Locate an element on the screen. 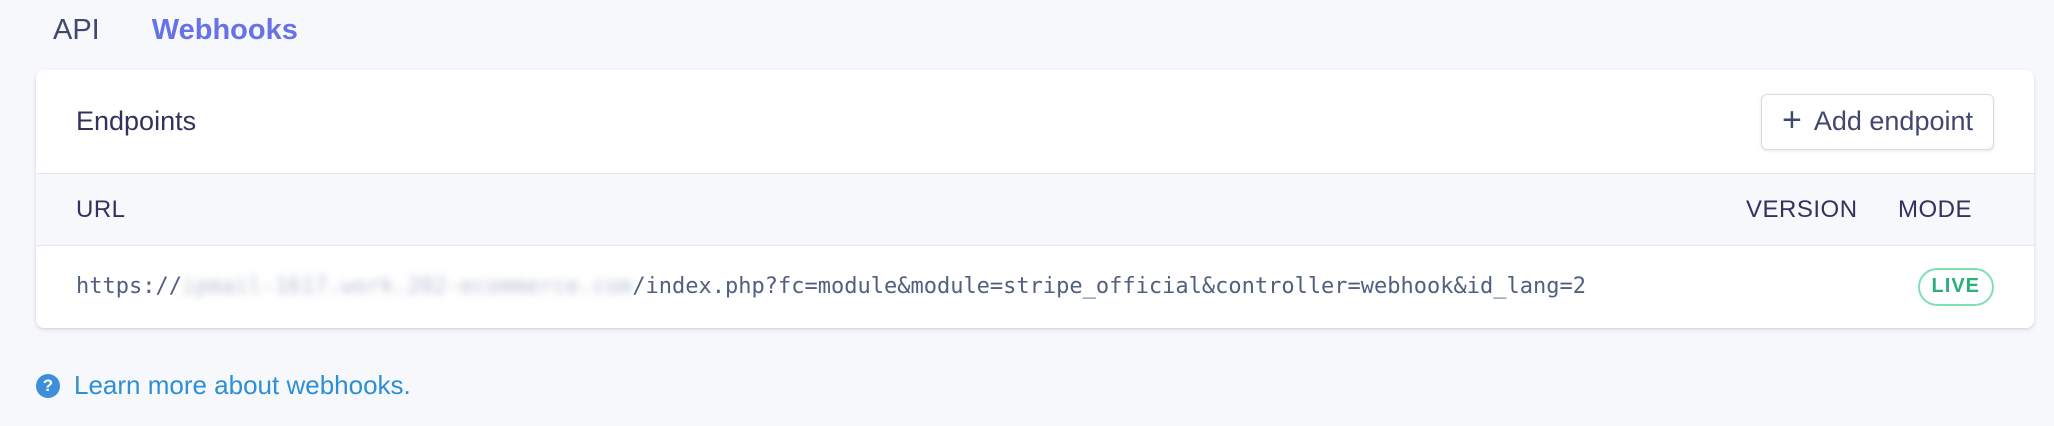  column-header-url: URL is located at coordinates (101, 209).